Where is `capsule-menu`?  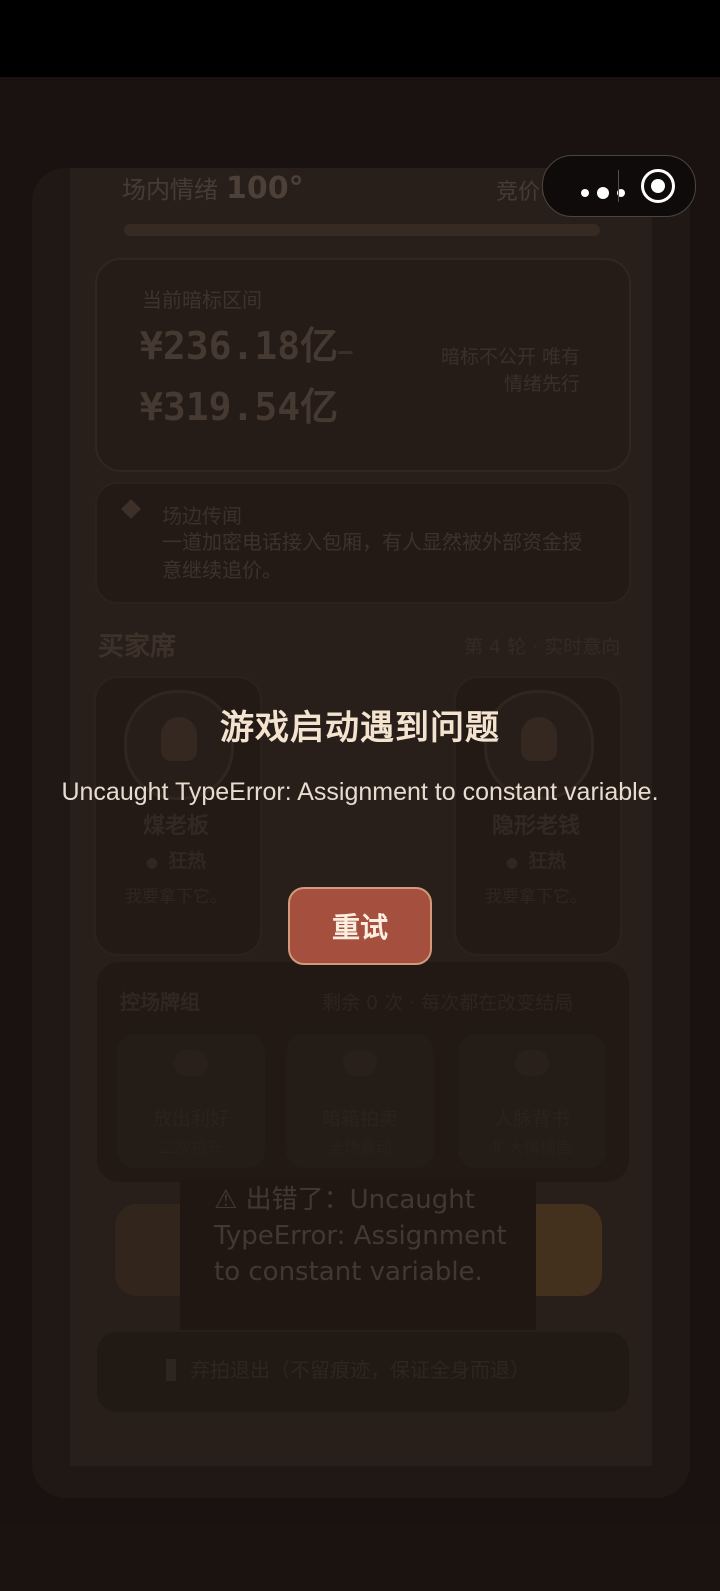
capsule-menu is located at coordinates (619, 186).